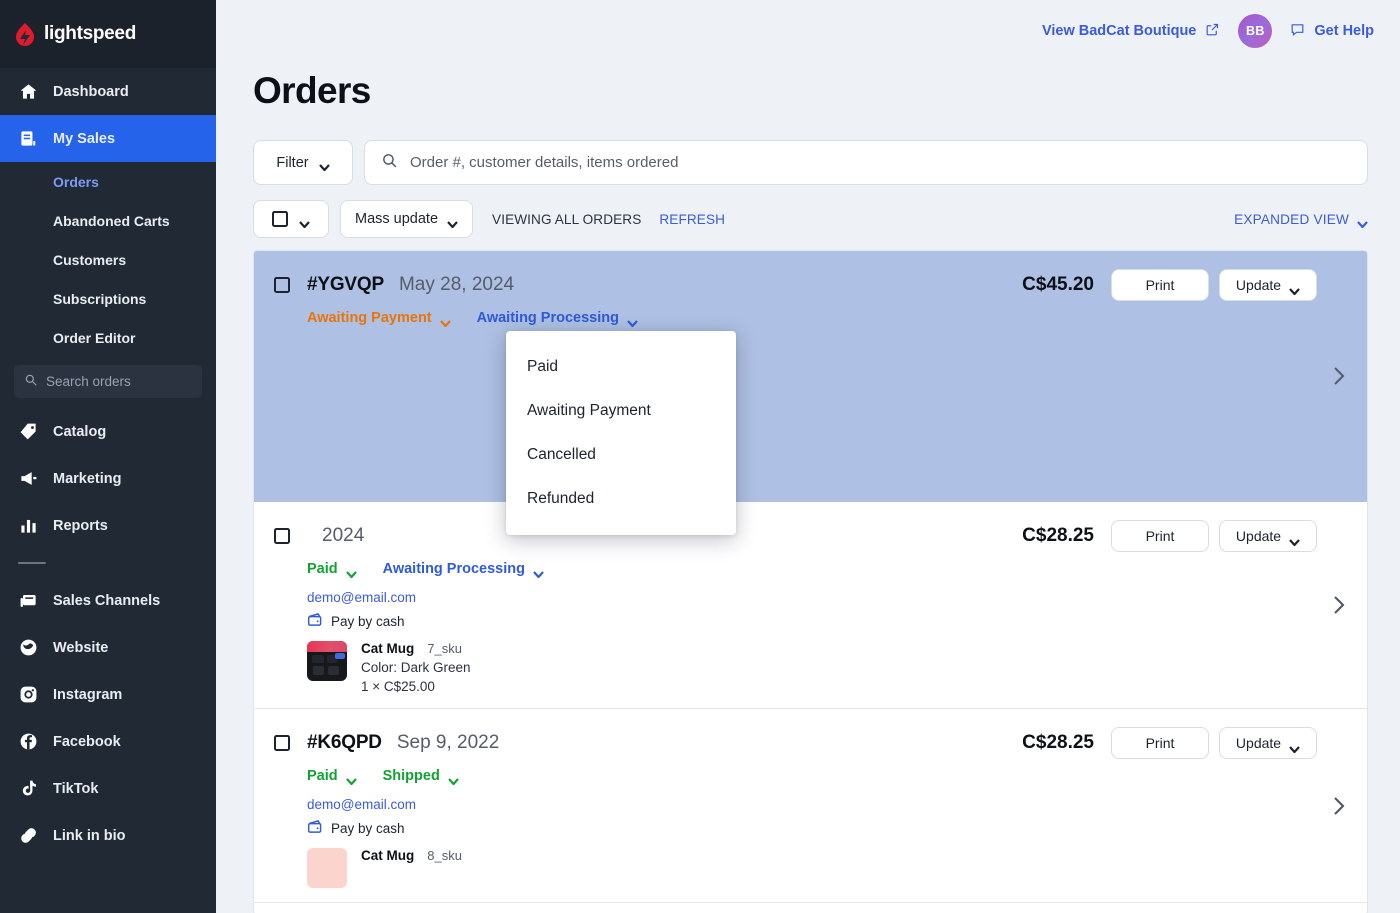 The height and width of the screenshot is (913, 1400). Describe the element at coordinates (322, 776) in the screenshot. I see `payment-status-label: Paid` at that location.